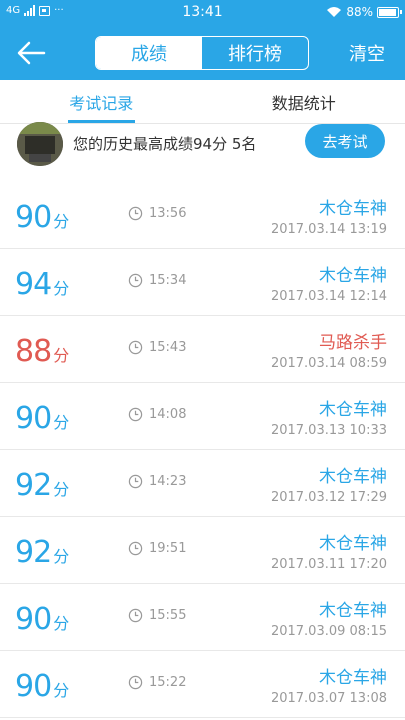 The height and width of the screenshot is (720, 405). I want to click on battery-percent: 88%, so click(359, 12).